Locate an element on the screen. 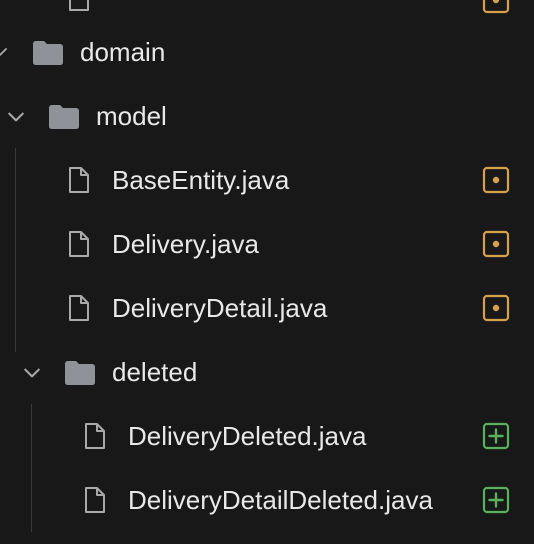  tree-row-folder-model: model is located at coordinates (267, 116).